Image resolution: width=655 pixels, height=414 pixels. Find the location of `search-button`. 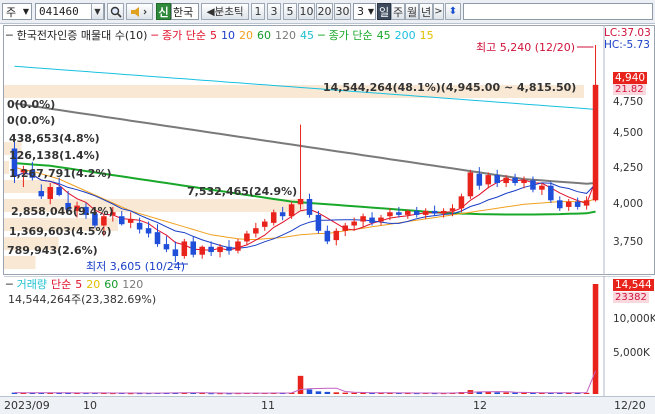

search-button is located at coordinates (115, 11).